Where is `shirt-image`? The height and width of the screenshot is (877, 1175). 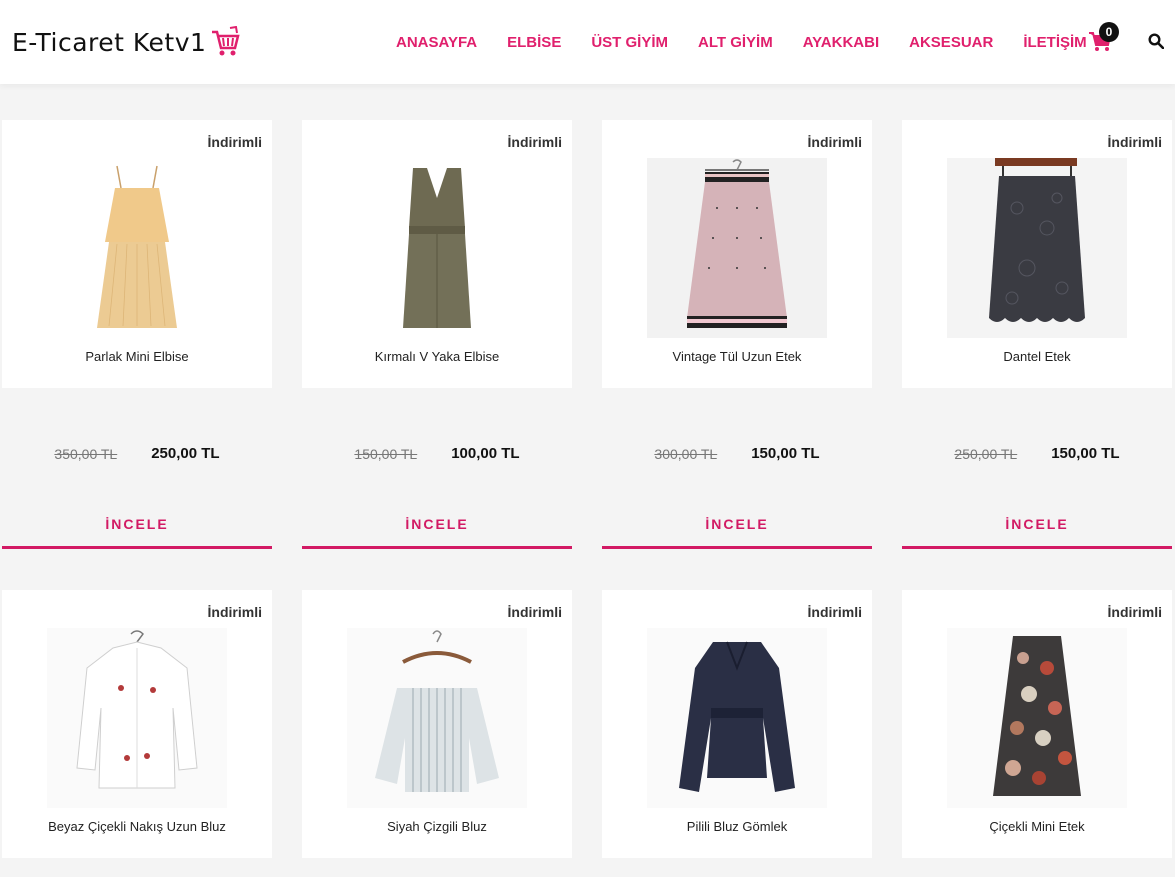
shirt-image is located at coordinates (137, 718).